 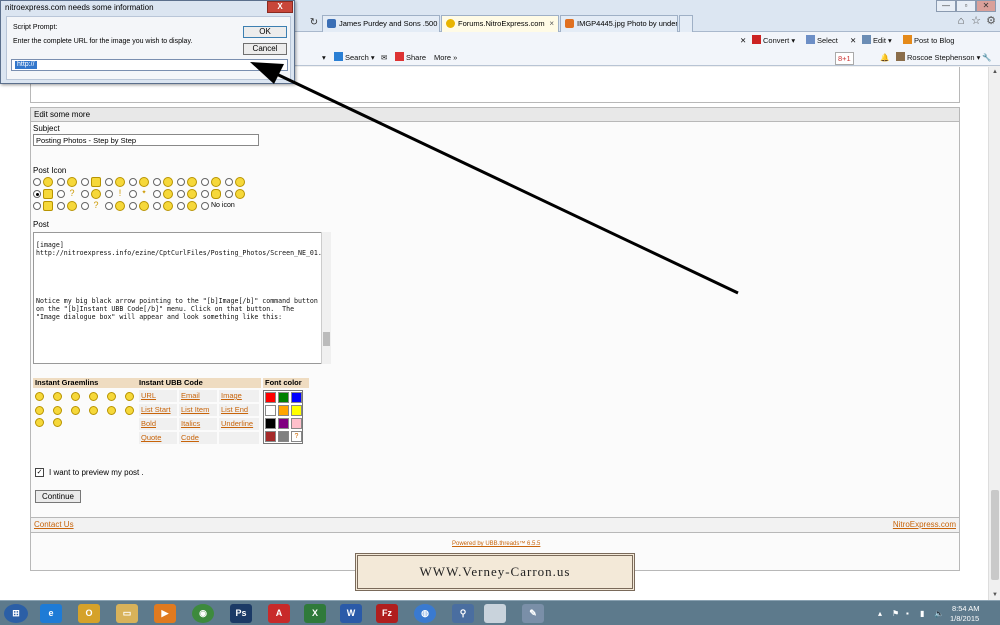 What do you see at coordinates (239, 396) in the screenshot?
I see `ubb-image-button: Image` at bounding box center [239, 396].